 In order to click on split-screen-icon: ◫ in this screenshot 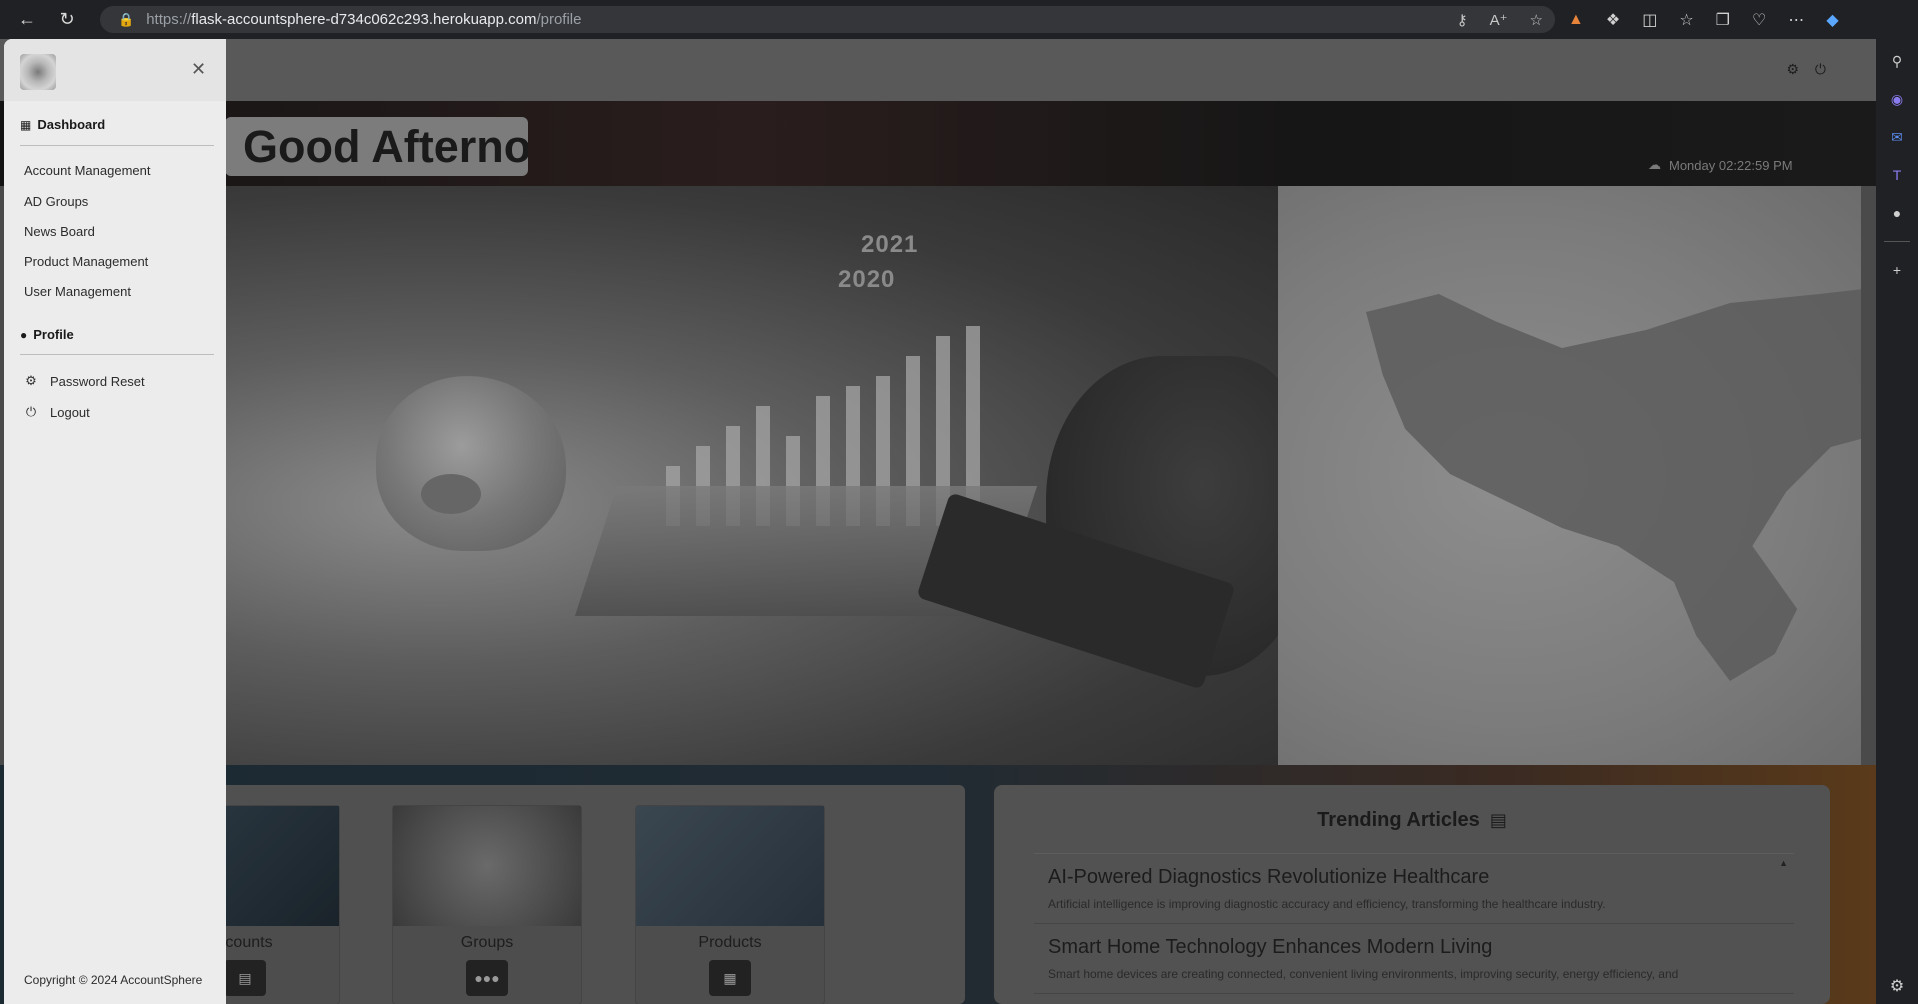, I will do `click(1649, 20)`.